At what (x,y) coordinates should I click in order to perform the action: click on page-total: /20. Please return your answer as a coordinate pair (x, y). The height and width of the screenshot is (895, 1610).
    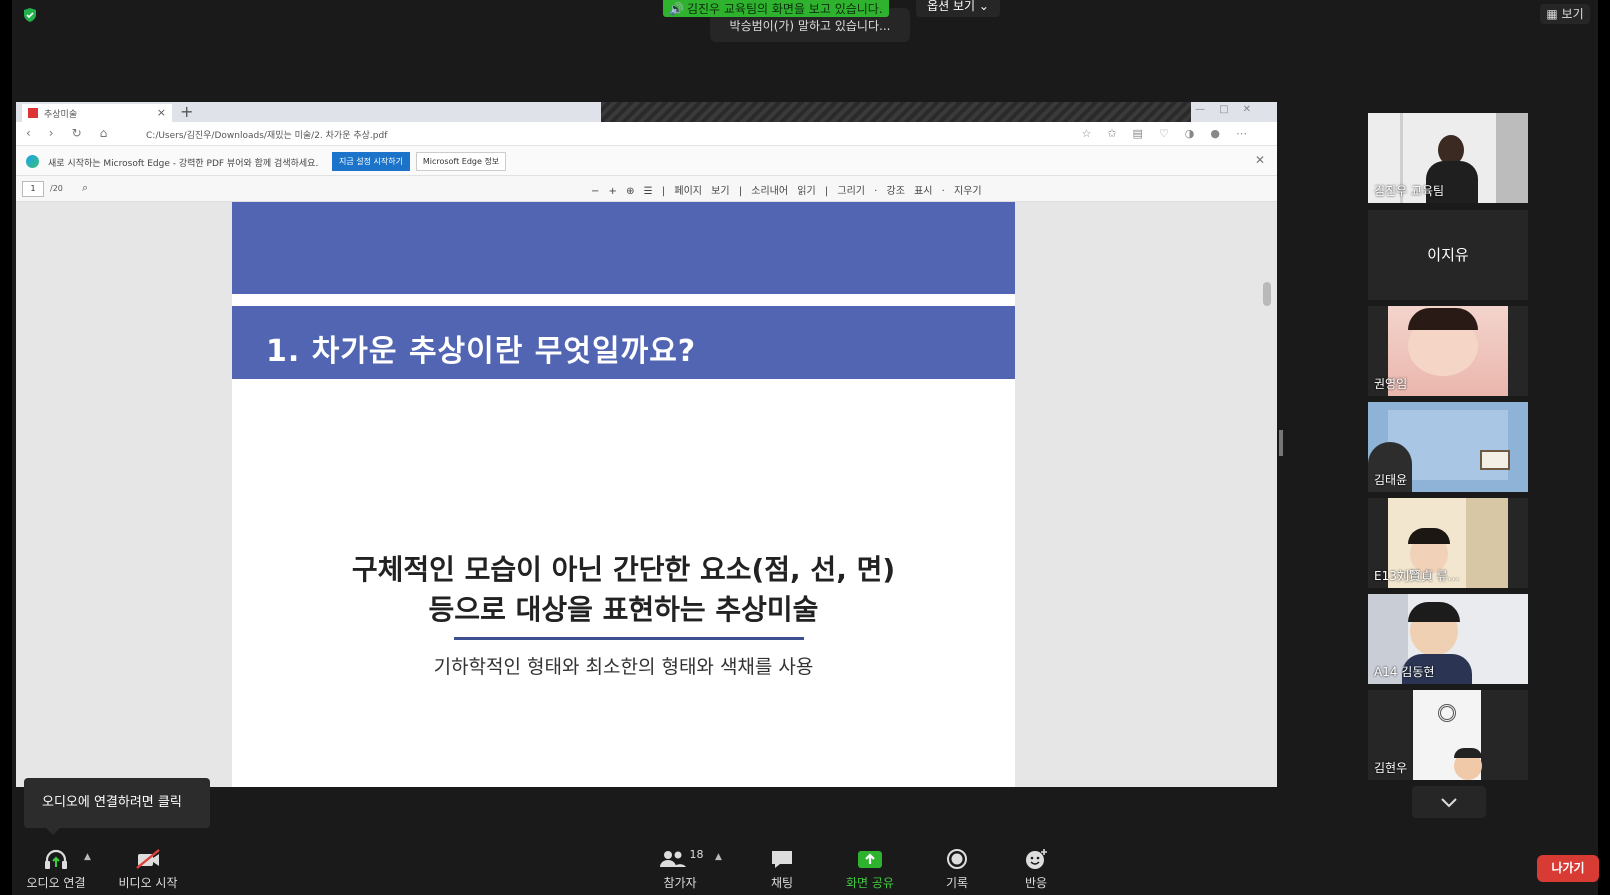
    Looking at the image, I should click on (56, 188).